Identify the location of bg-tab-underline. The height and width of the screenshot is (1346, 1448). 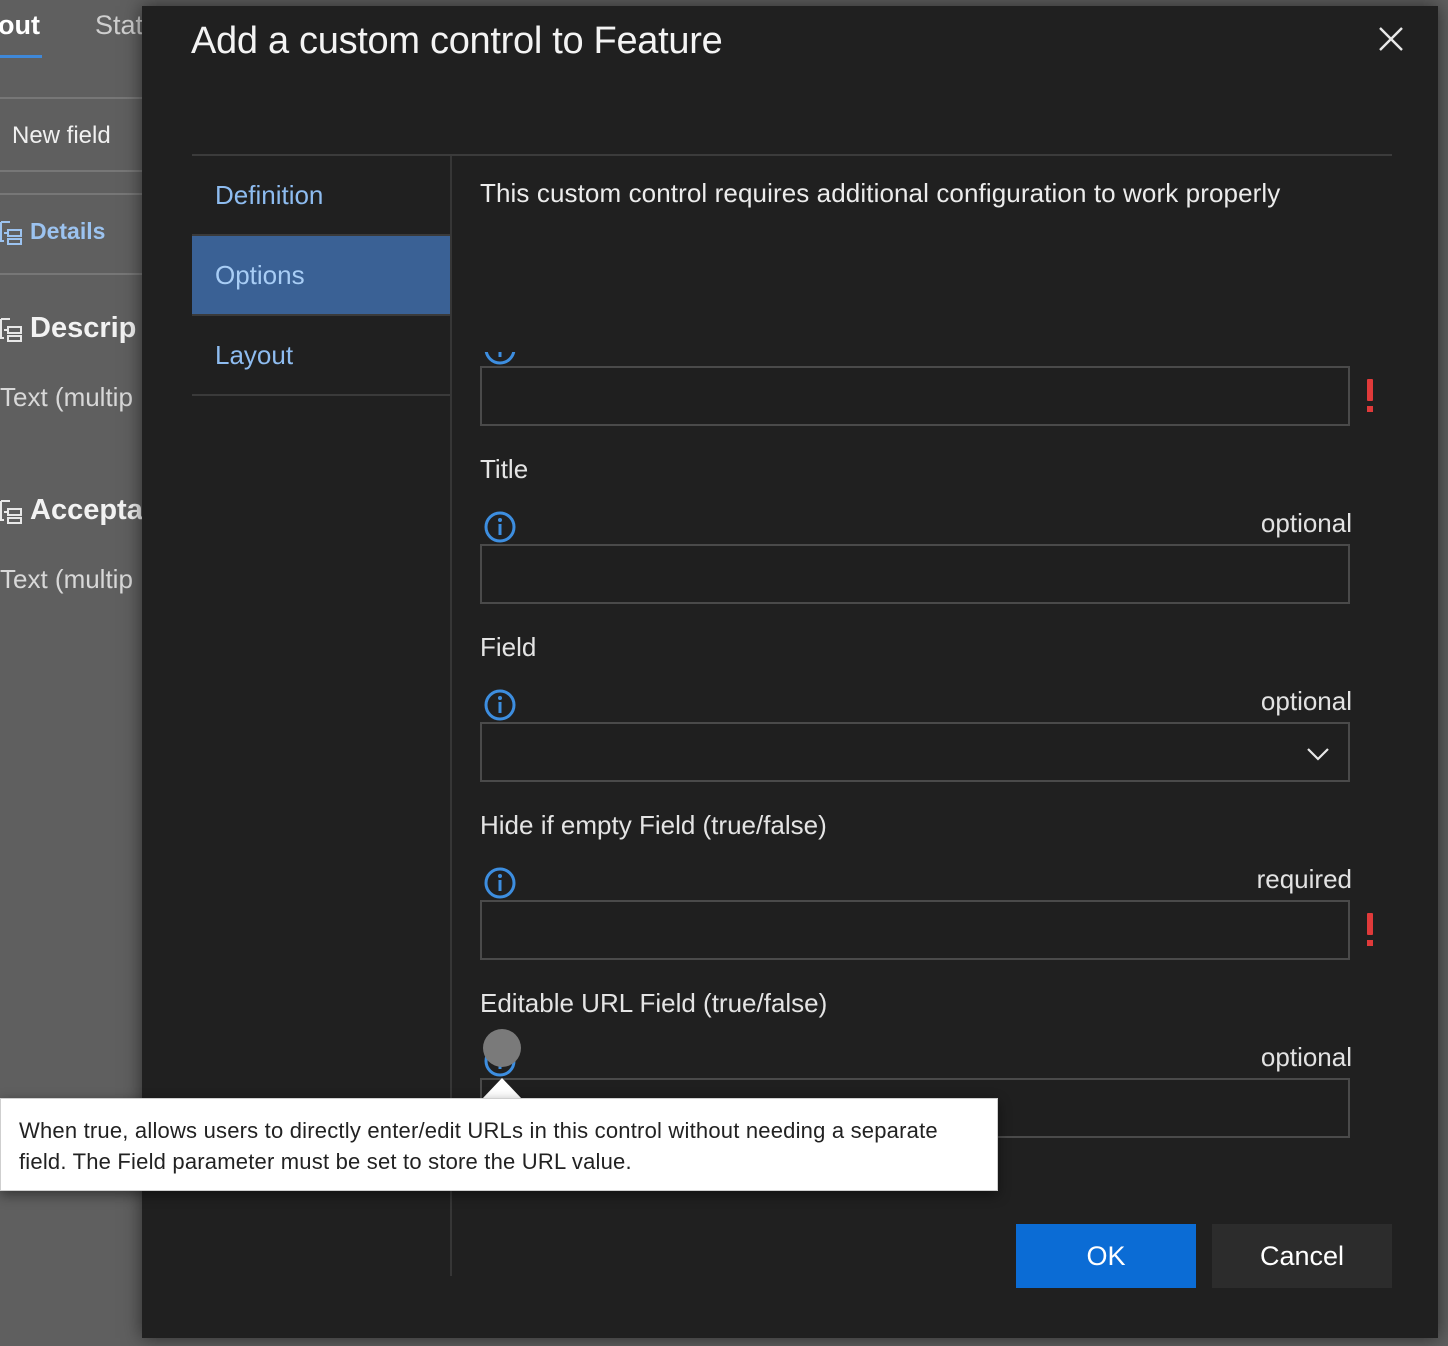
(21, 56).